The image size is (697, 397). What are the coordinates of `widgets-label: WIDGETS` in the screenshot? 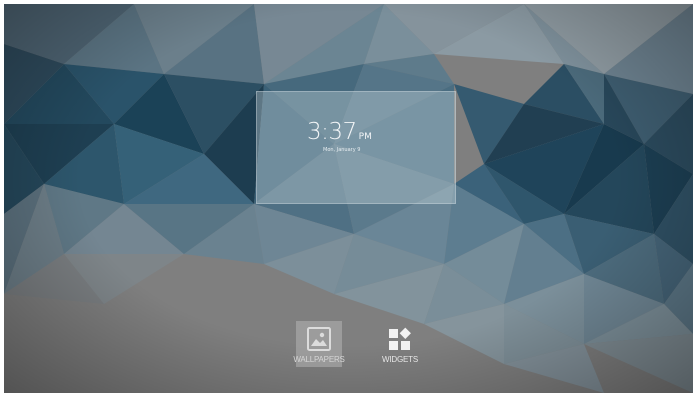 It's located at (400, 359).